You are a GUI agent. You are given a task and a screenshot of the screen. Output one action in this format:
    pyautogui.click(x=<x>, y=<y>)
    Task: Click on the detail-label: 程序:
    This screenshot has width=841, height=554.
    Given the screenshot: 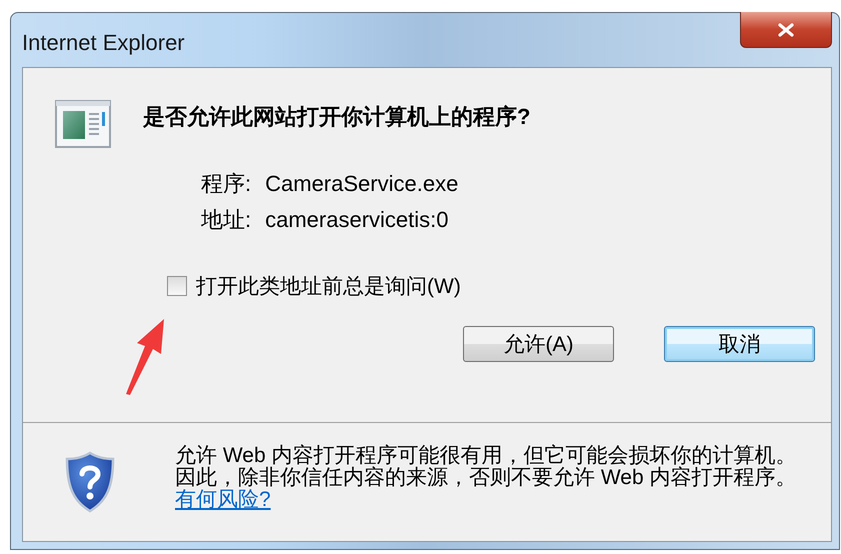 What is the action you would take?
    pyautogui.click(x=226, y=184)
    